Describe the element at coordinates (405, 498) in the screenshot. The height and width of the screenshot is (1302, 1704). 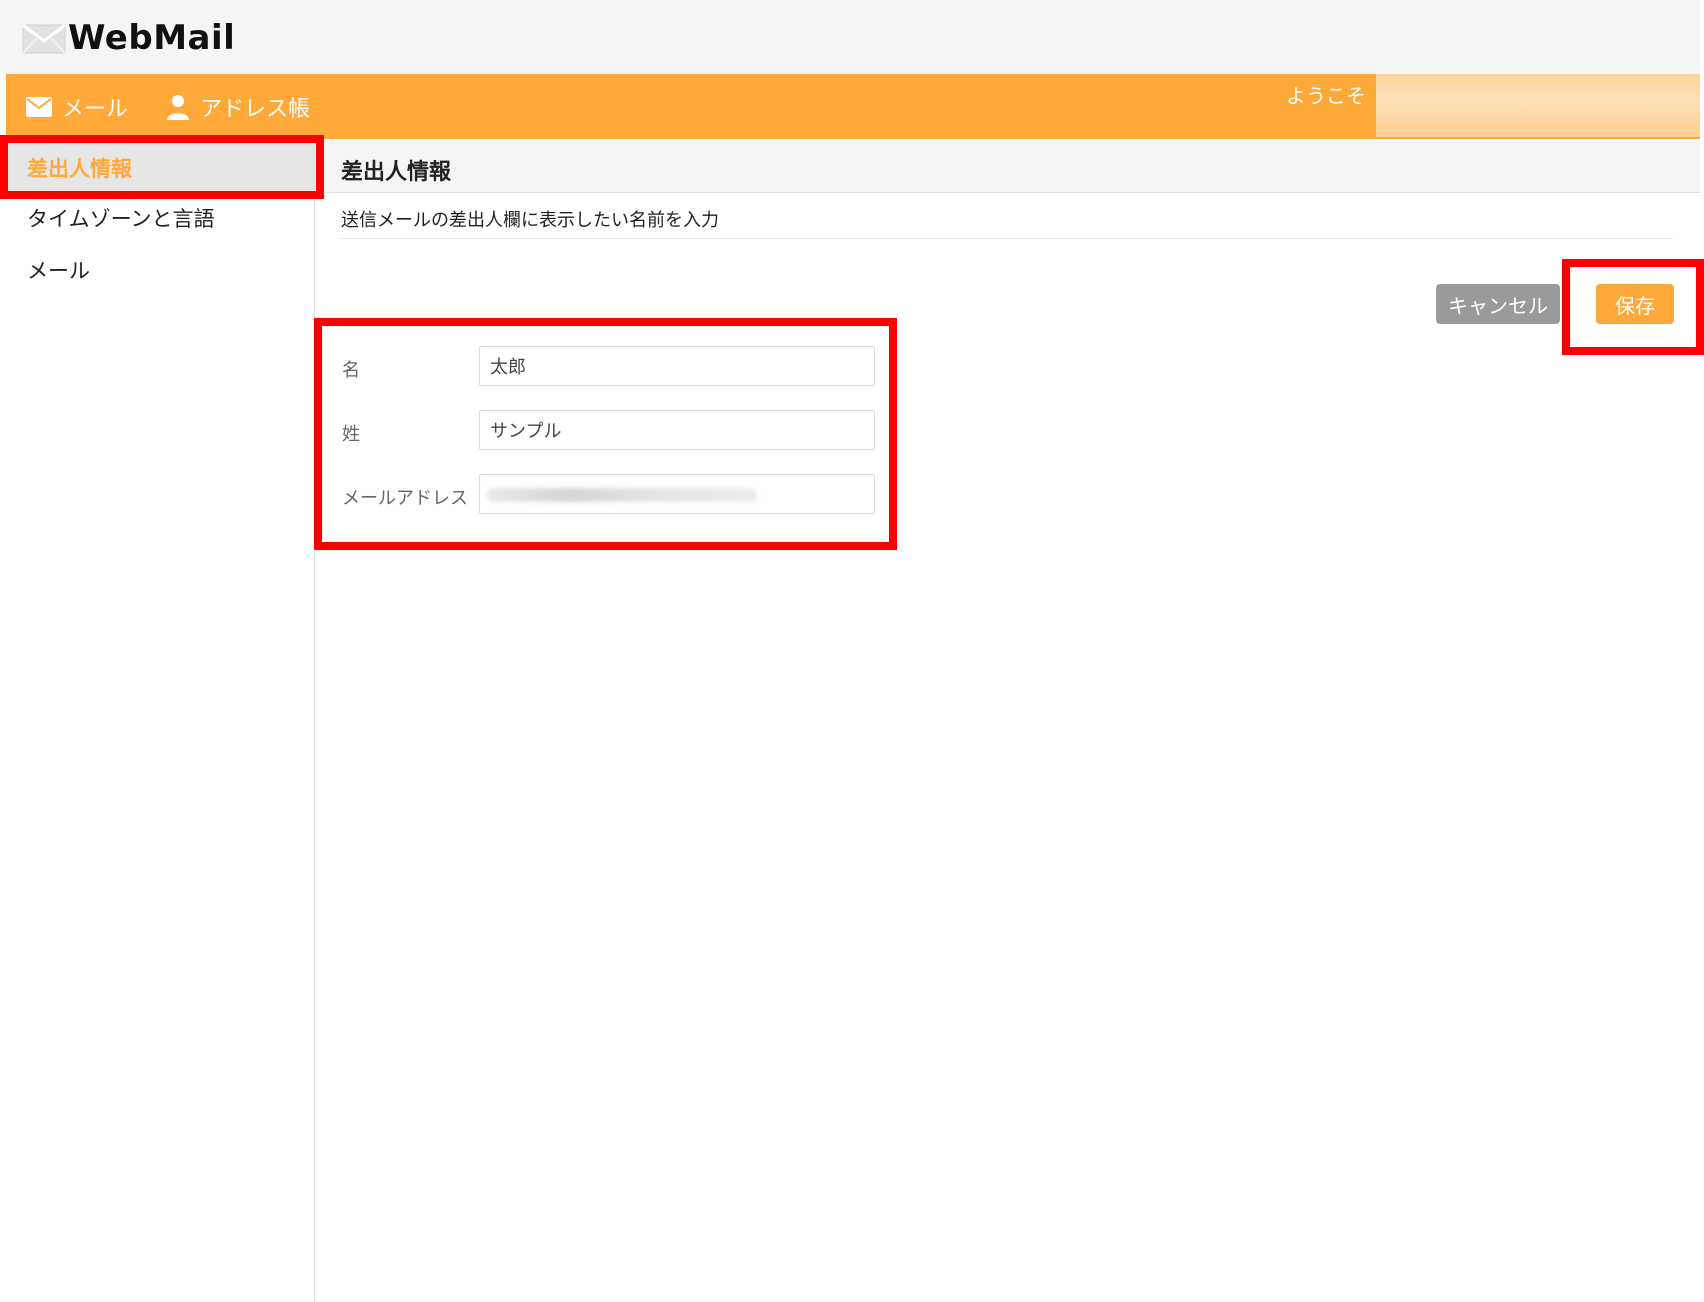
I see `email-label: メールアドレス` at that location.